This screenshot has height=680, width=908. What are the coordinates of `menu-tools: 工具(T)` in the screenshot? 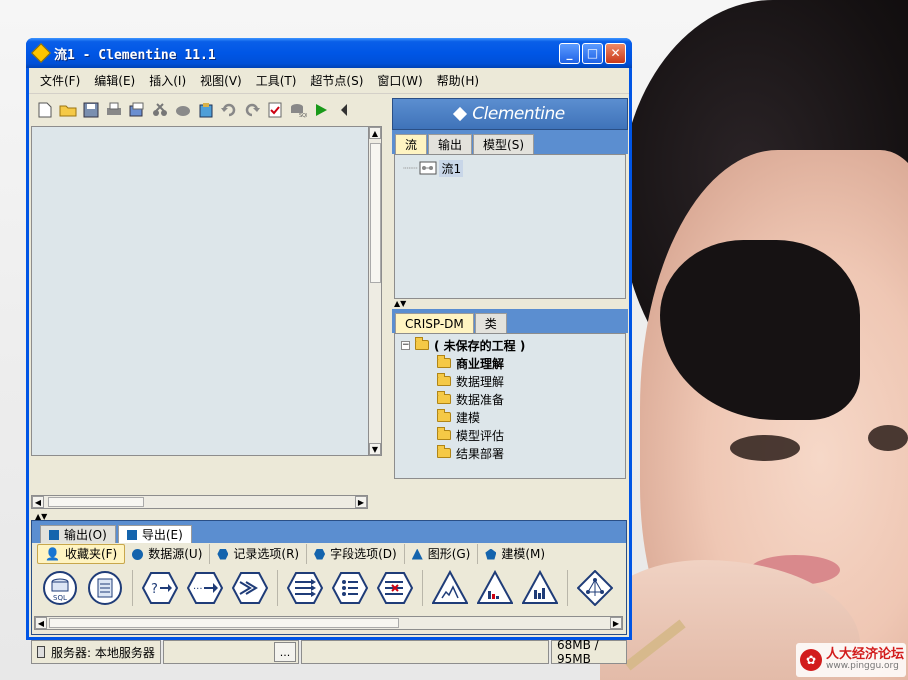 It's located at (276, 80).